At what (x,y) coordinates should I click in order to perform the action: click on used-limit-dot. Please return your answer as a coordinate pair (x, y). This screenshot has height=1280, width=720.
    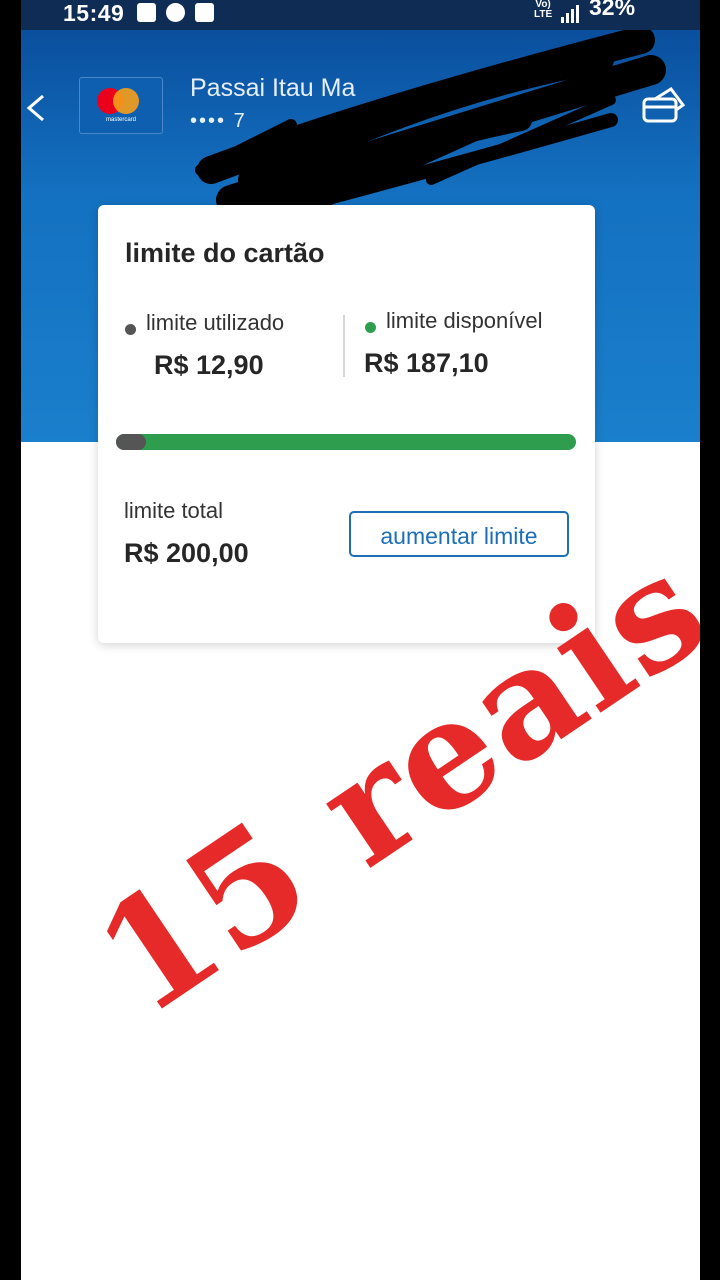
    Looking at the image, I should click on (130, 329).